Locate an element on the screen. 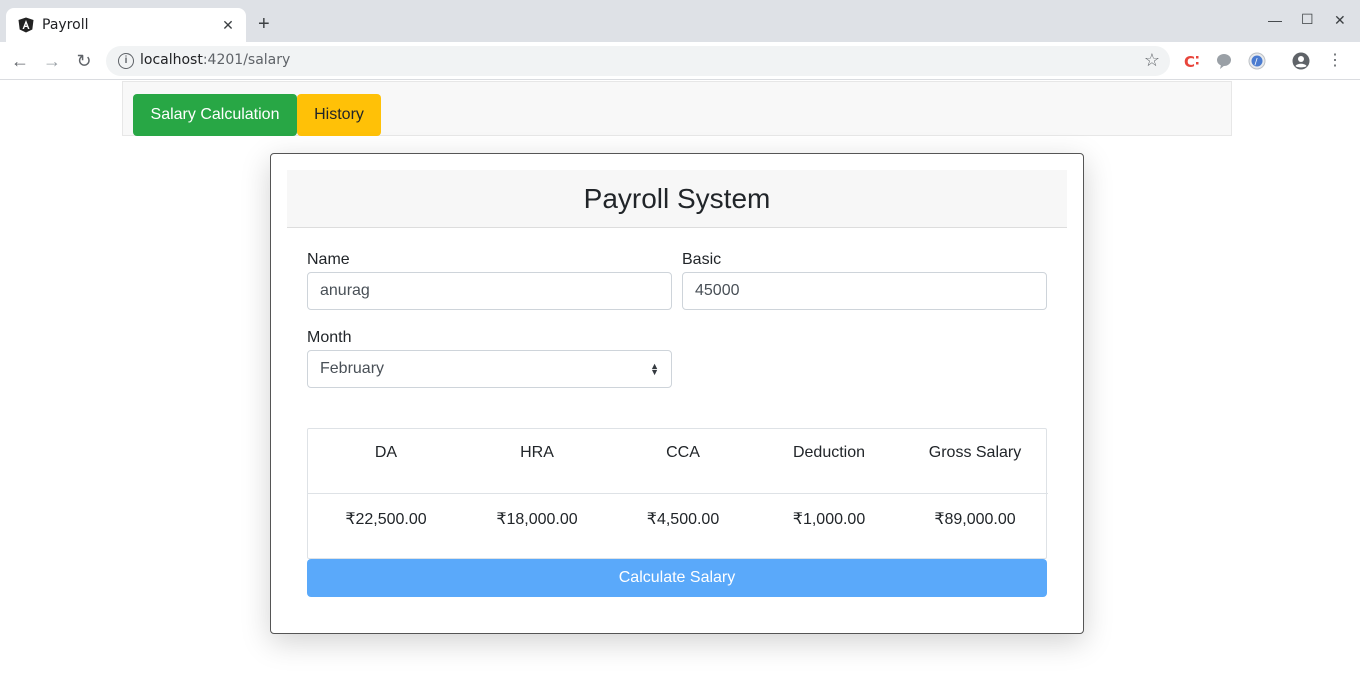  angular-icon is located at coordinates (26, 25).